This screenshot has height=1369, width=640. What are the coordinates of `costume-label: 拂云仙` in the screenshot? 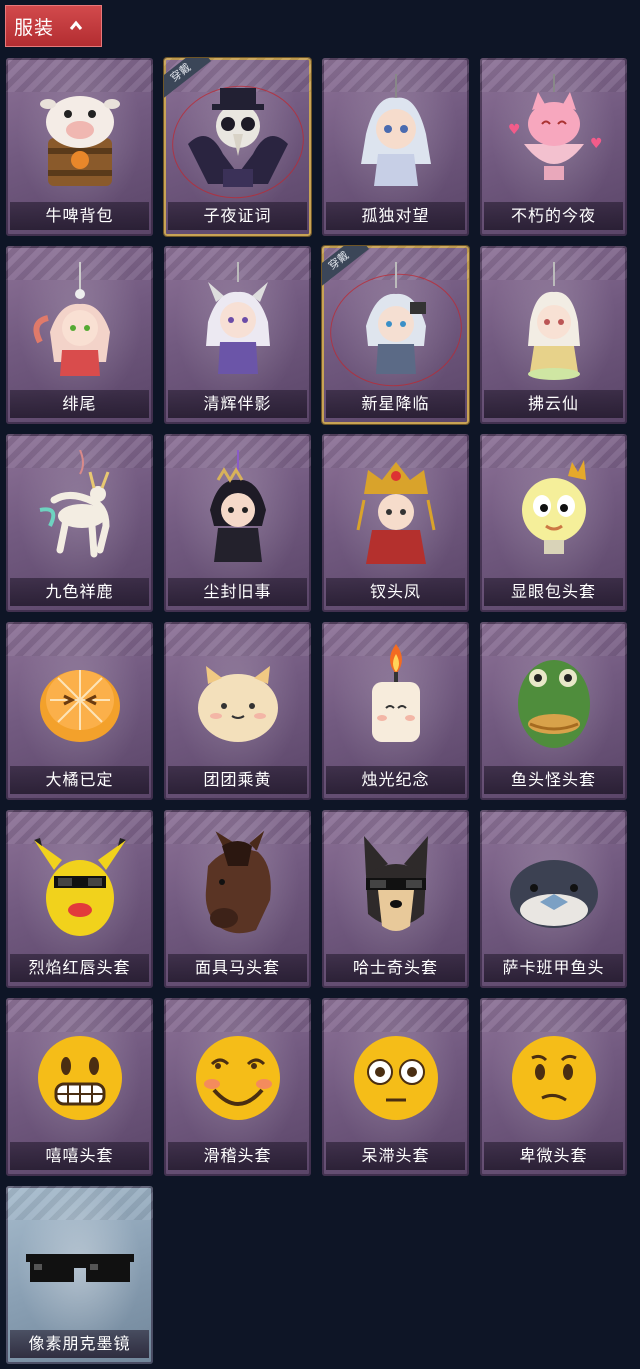 It's located at (553, 404).